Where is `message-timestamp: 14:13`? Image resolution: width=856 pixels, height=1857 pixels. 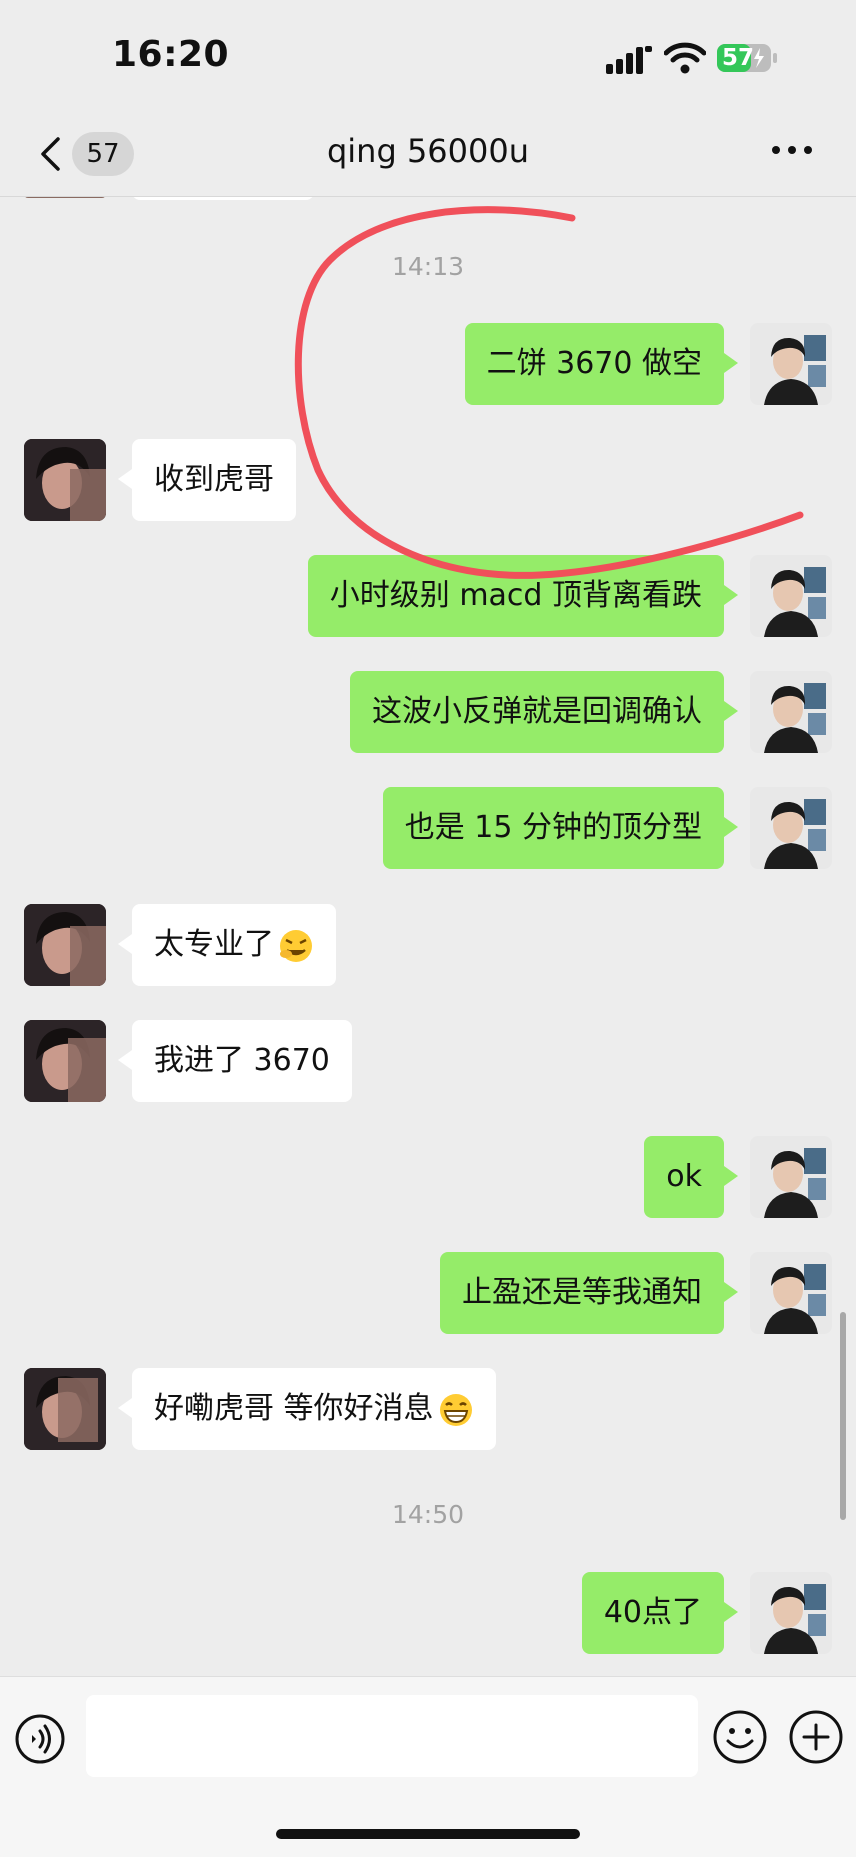 message-timestamp: 14:13 is located at coordinates (428, 266).